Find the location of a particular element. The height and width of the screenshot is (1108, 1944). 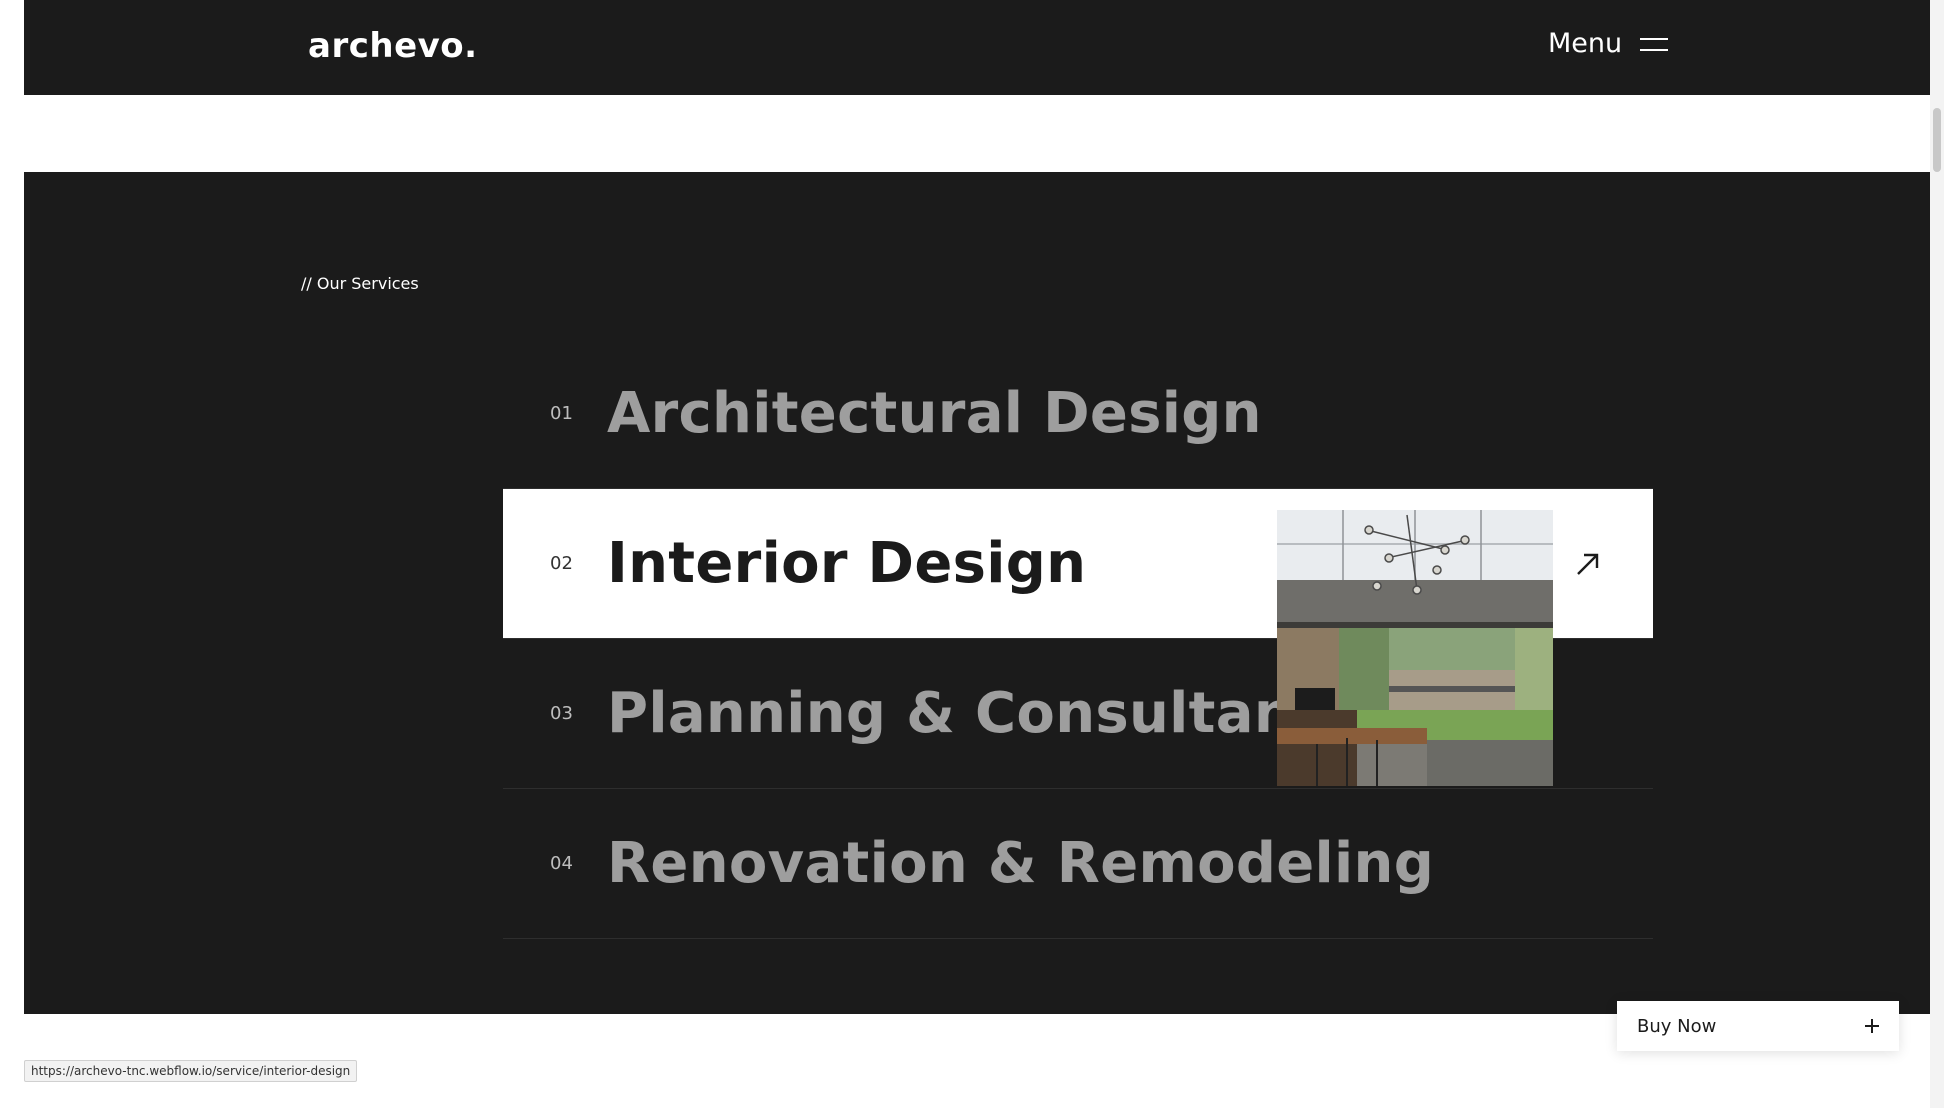

scrollbar-thumb is located at coordinates (1937, 140).